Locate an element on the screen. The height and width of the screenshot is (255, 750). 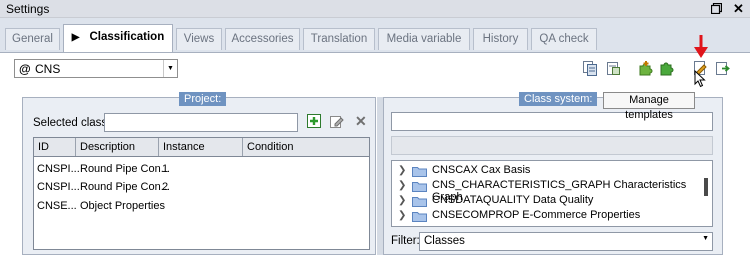
add-icon is located at coordinates (314, 121).